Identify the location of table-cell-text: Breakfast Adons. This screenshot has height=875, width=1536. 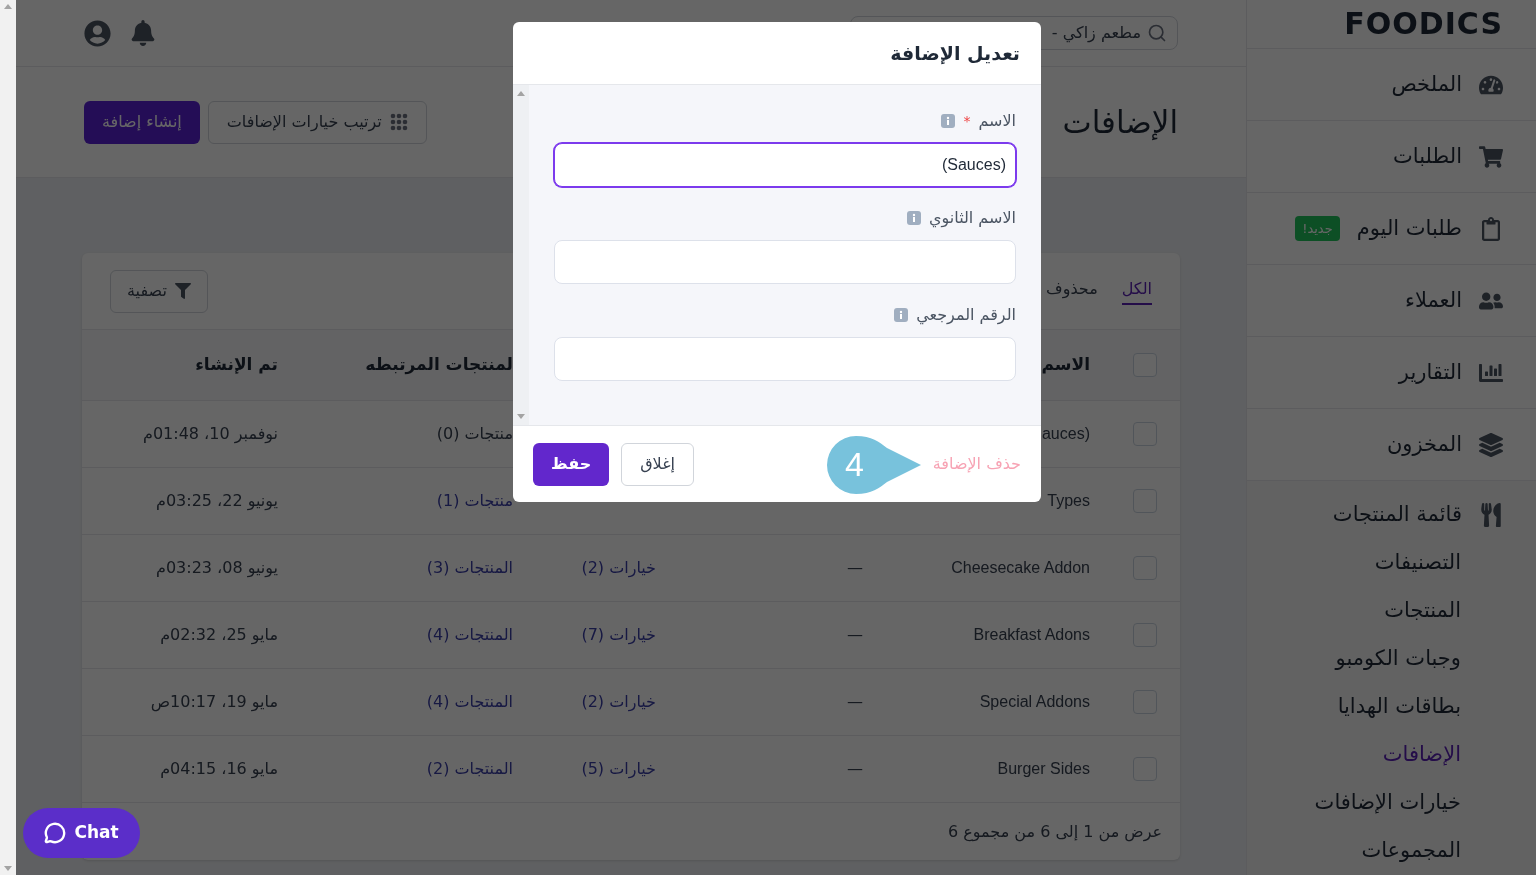
(1031, 635).